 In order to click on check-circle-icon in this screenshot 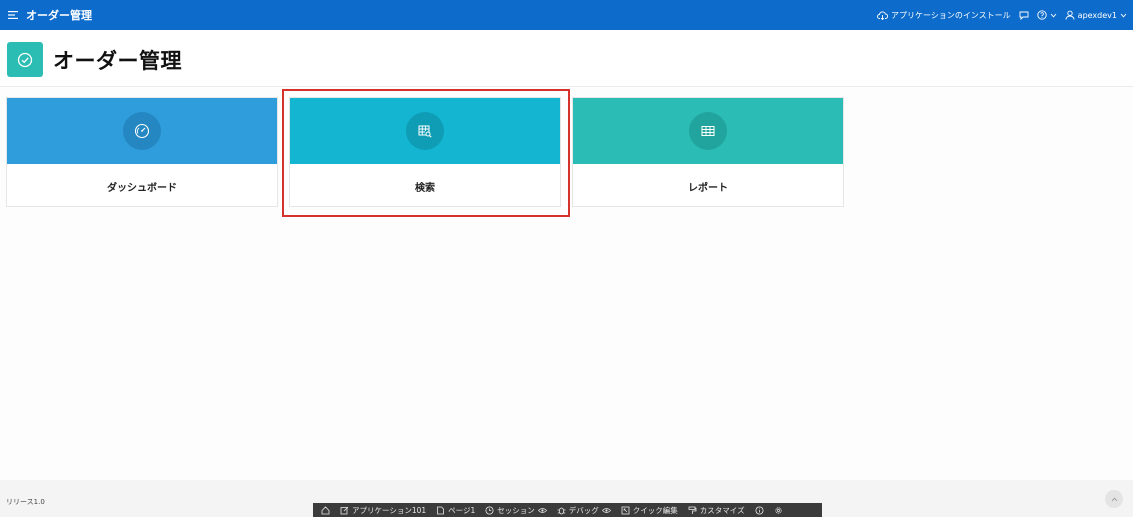, I will do `click(25, 59)`.